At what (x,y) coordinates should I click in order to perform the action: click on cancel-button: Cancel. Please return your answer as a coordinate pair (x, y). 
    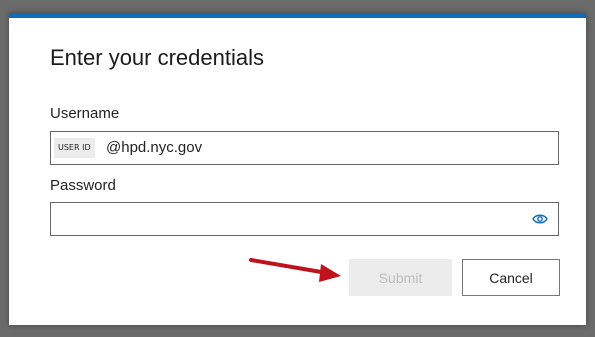
    Looking at the image, I should click on (511, 277).